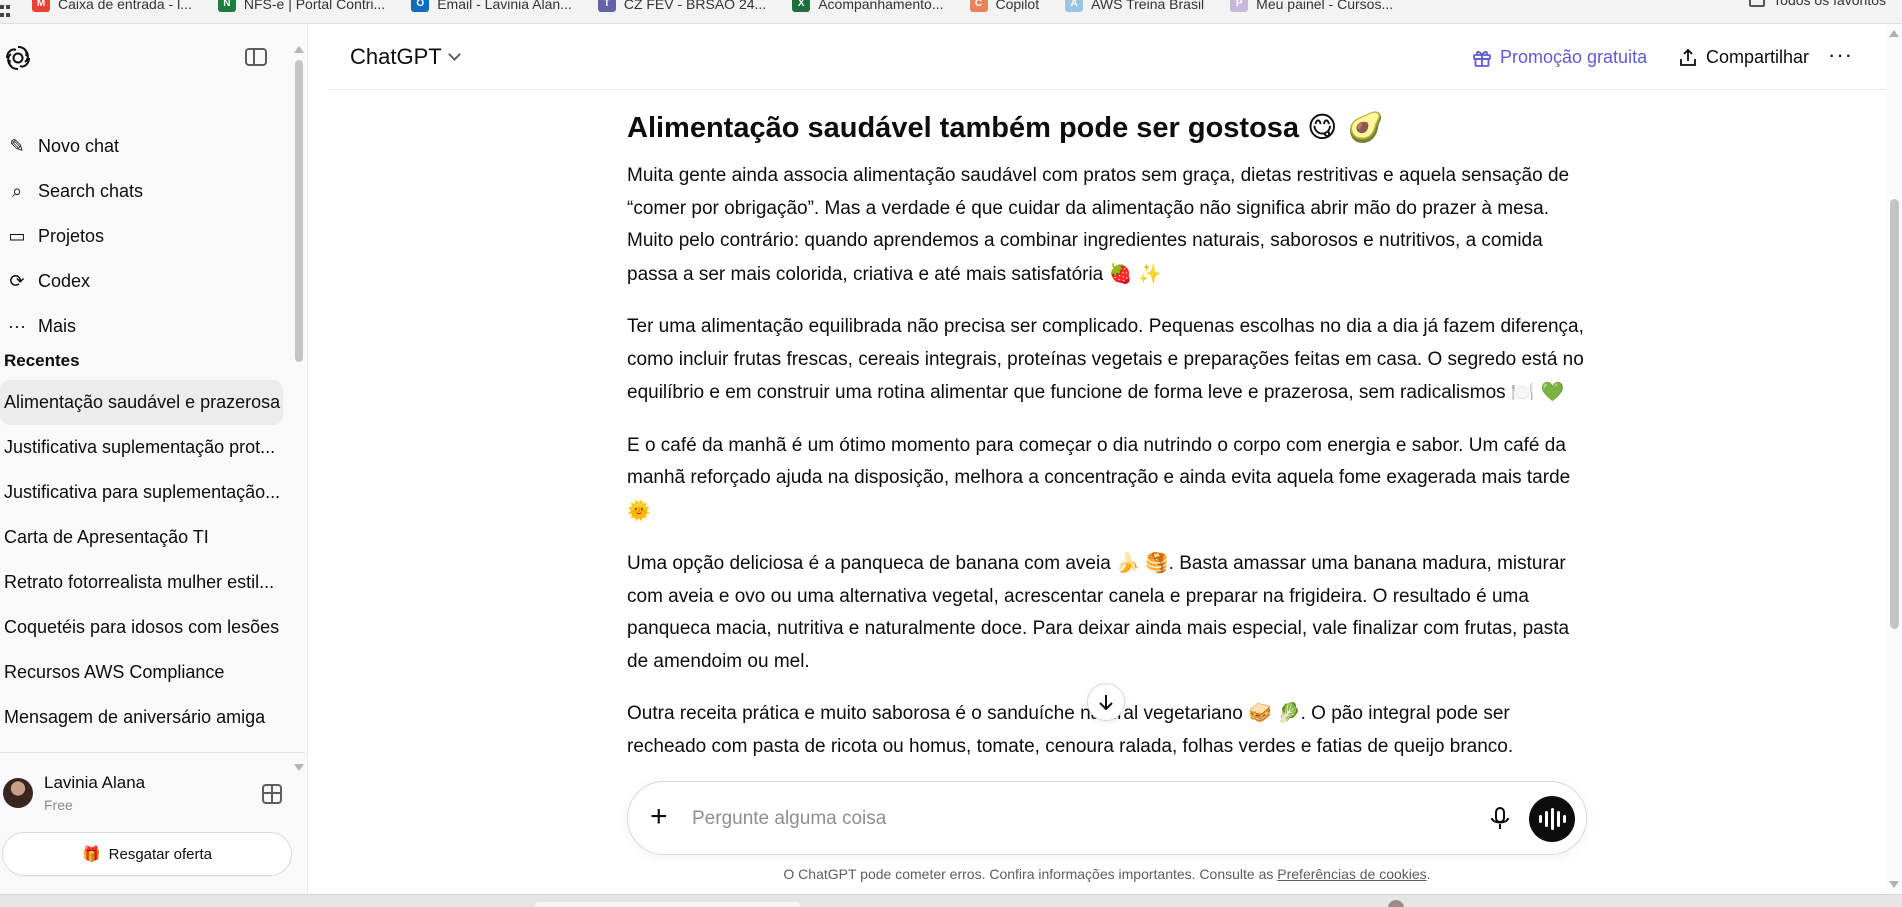 This screenshot has width=1902, height=907. I want to click on excel-icon: X, so click(801, 6).